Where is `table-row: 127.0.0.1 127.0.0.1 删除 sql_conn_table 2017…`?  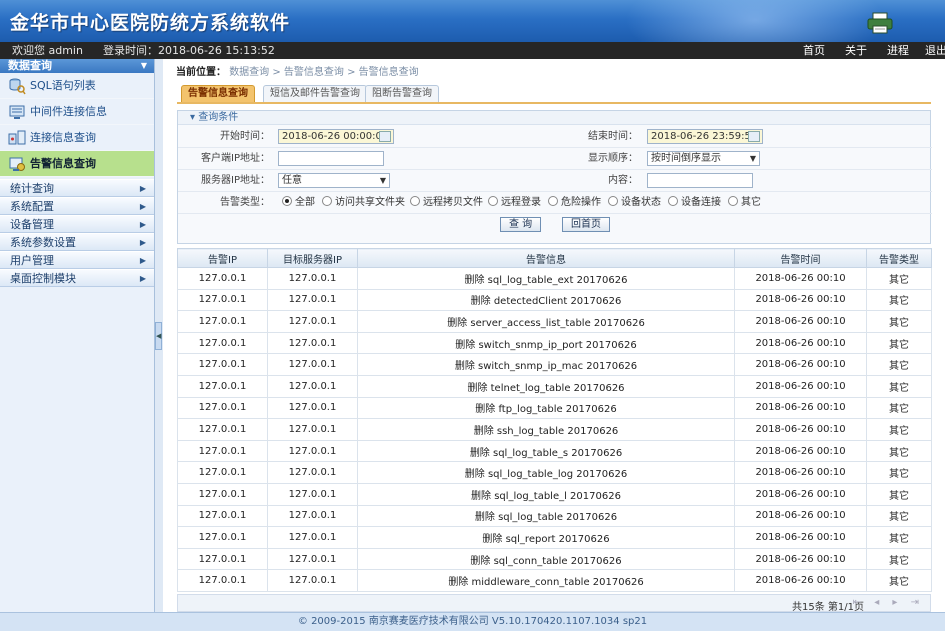
table-row: 127.0.0.1 127.0.0.1 删除 sql_conn_table 2017… is located at coordinates (554, 559).